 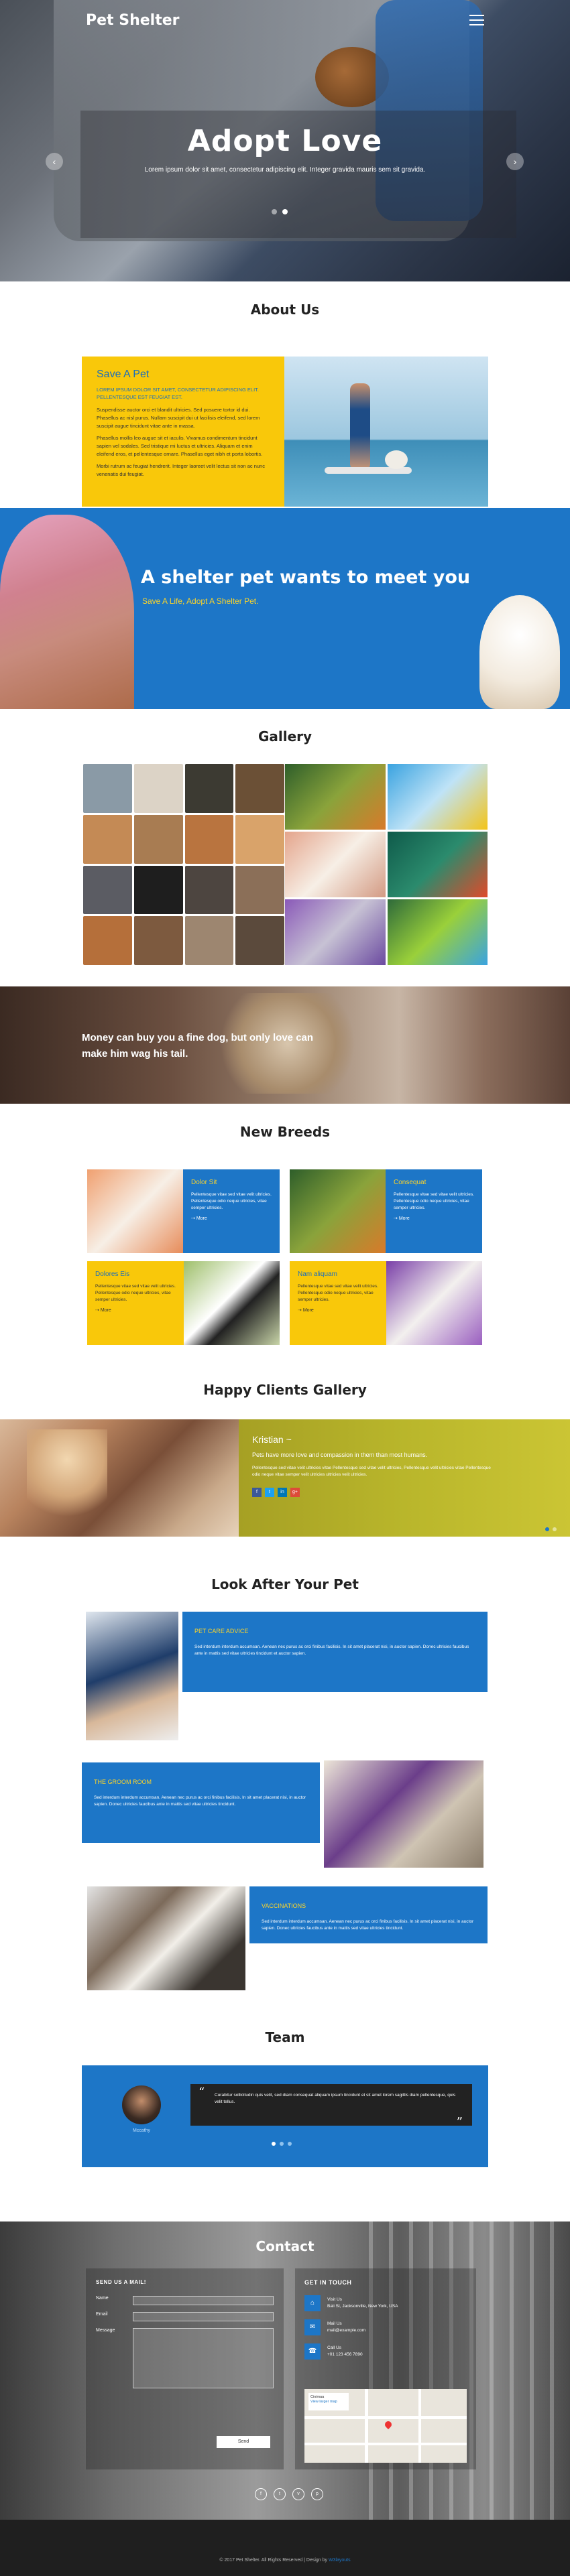 What do you see at coordinates (203, 2316) in the screenshot?
I see `email-field` at bounding box center [203, 2316].